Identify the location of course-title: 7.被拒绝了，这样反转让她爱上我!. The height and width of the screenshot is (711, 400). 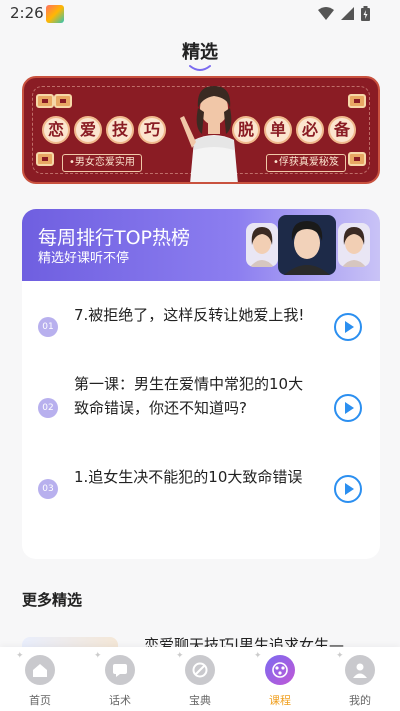
(189, 315).